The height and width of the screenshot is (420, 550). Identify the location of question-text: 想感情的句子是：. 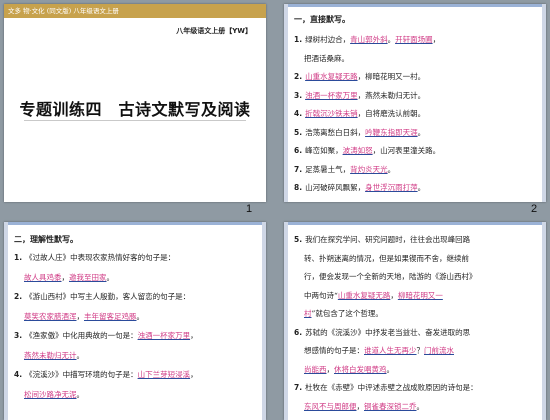
(334, 350).